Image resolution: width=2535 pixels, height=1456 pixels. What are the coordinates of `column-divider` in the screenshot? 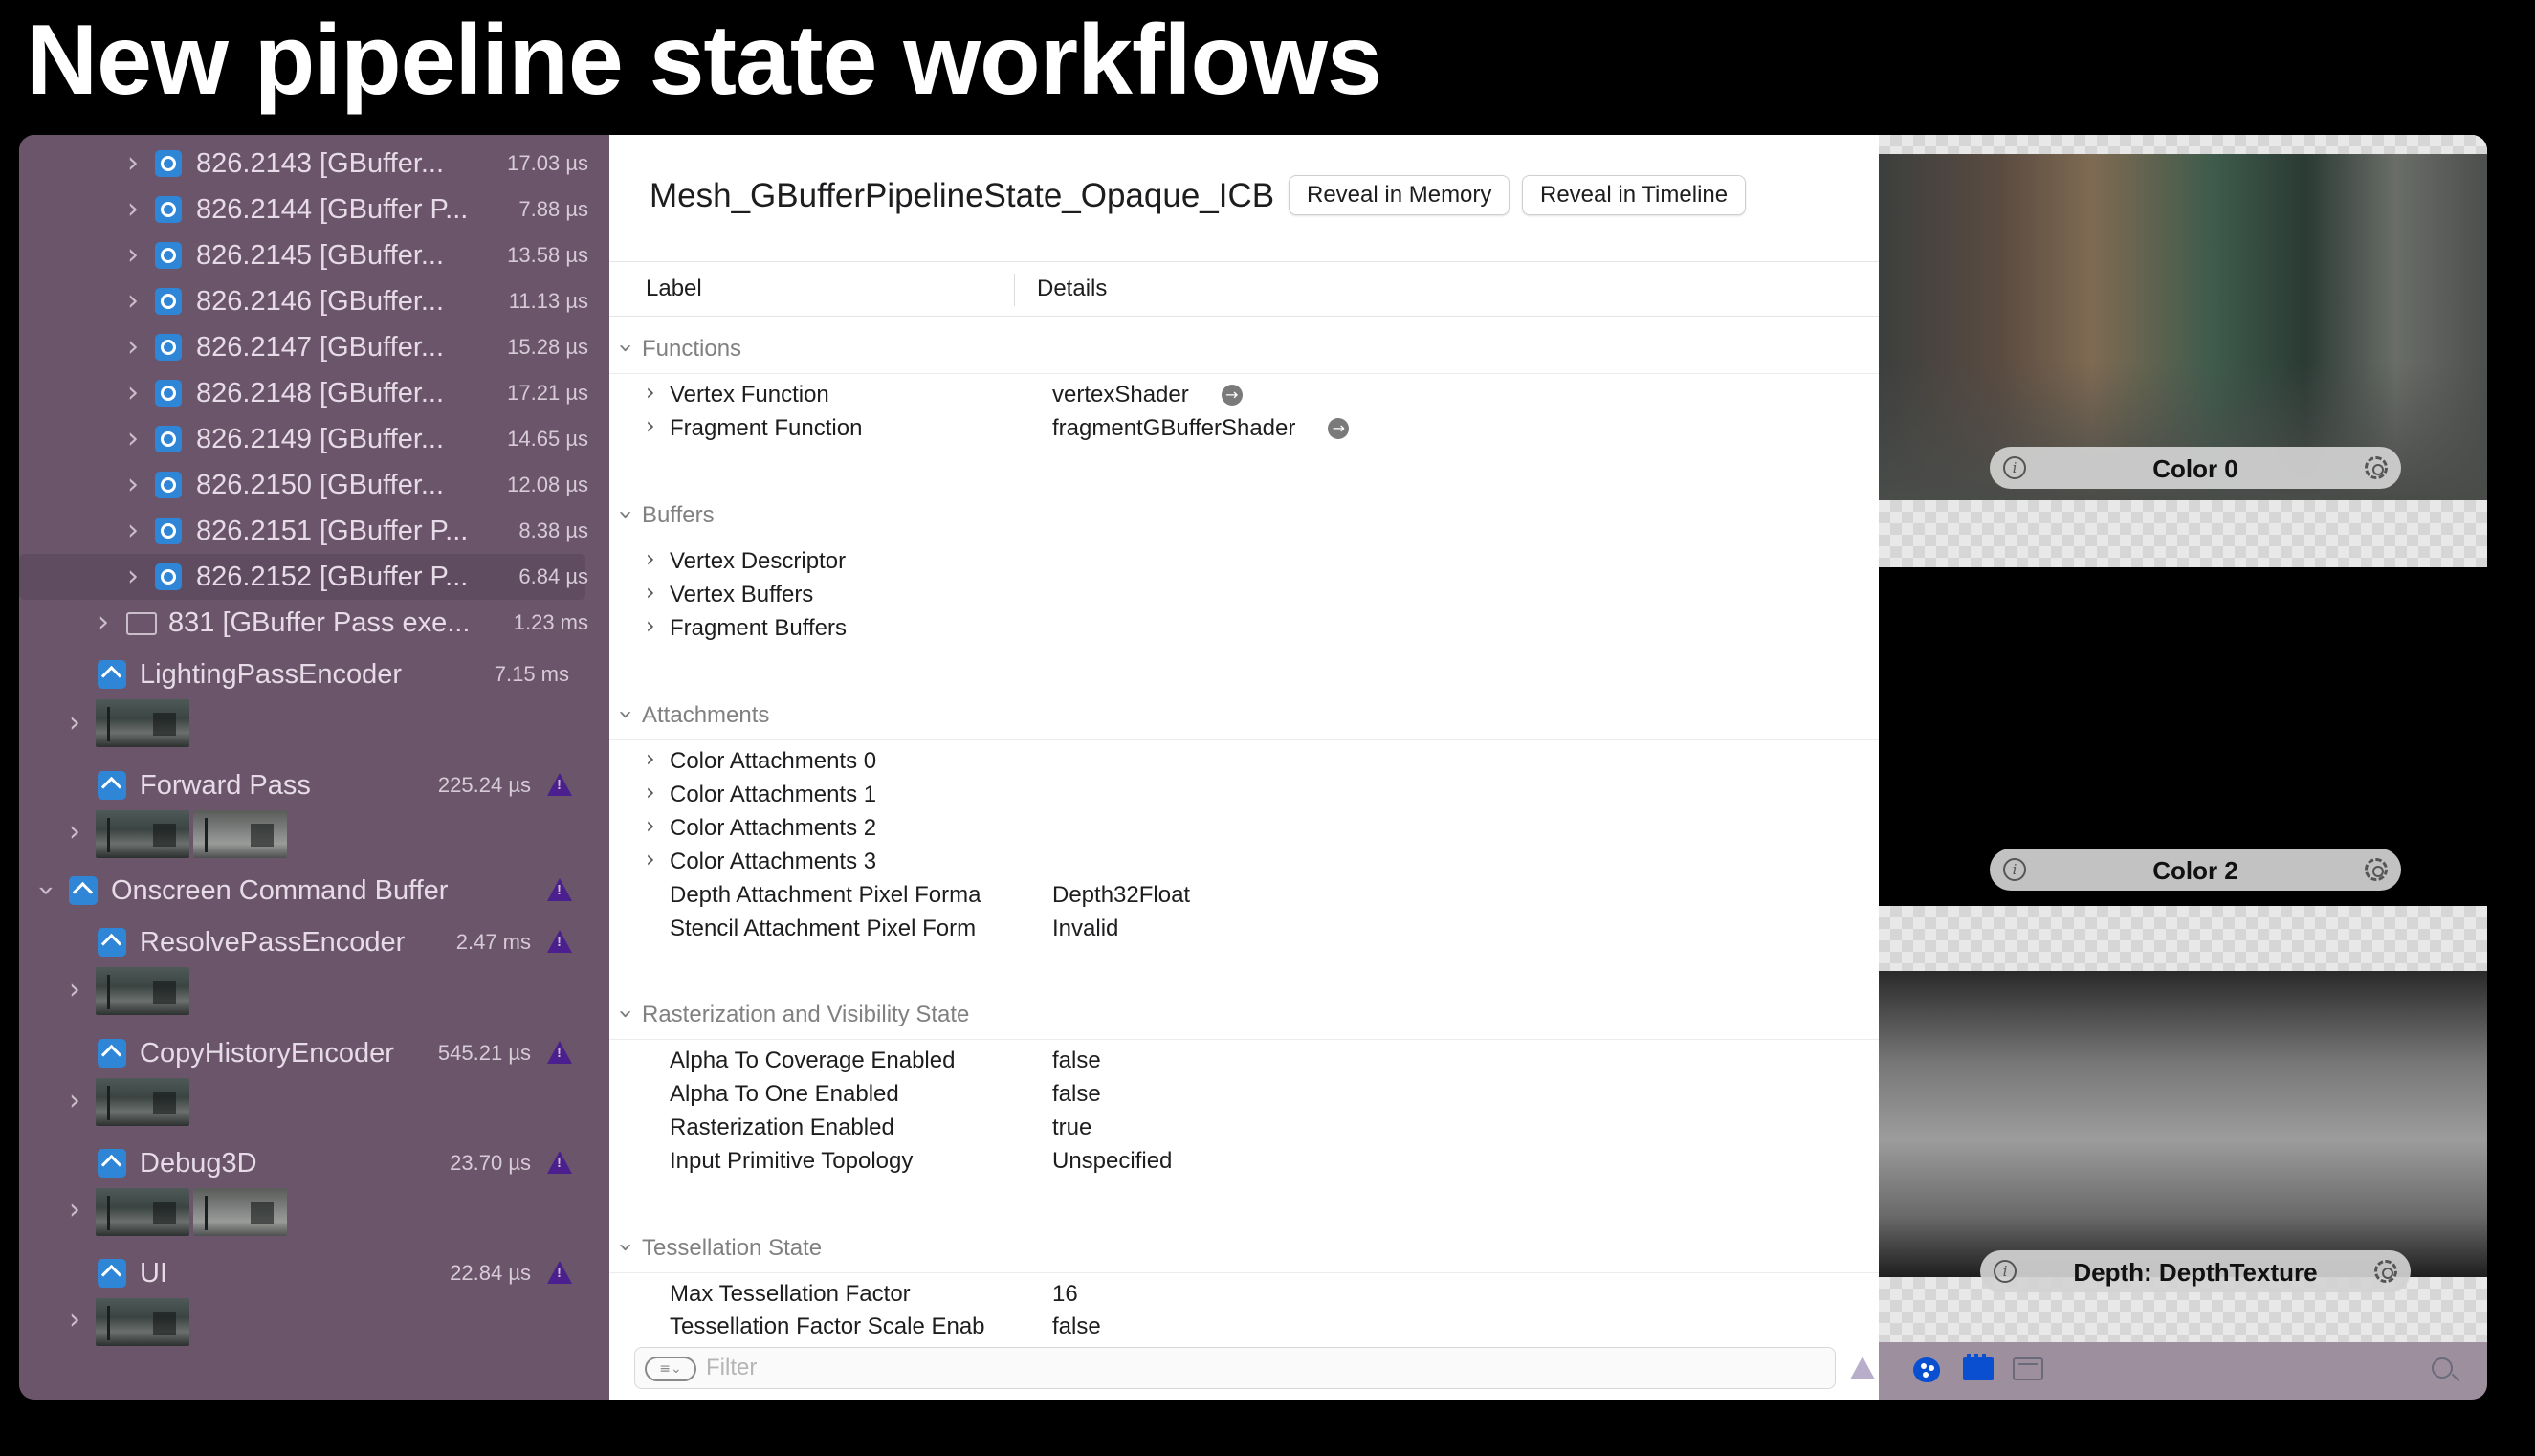 It's located at (1014, 290).